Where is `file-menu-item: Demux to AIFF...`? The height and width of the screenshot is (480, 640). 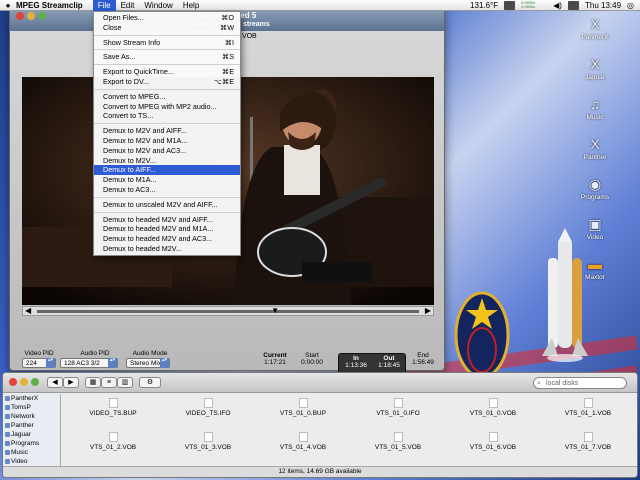
file-menu-item: Demux to AIFF... is located at coordinates (167, 170).